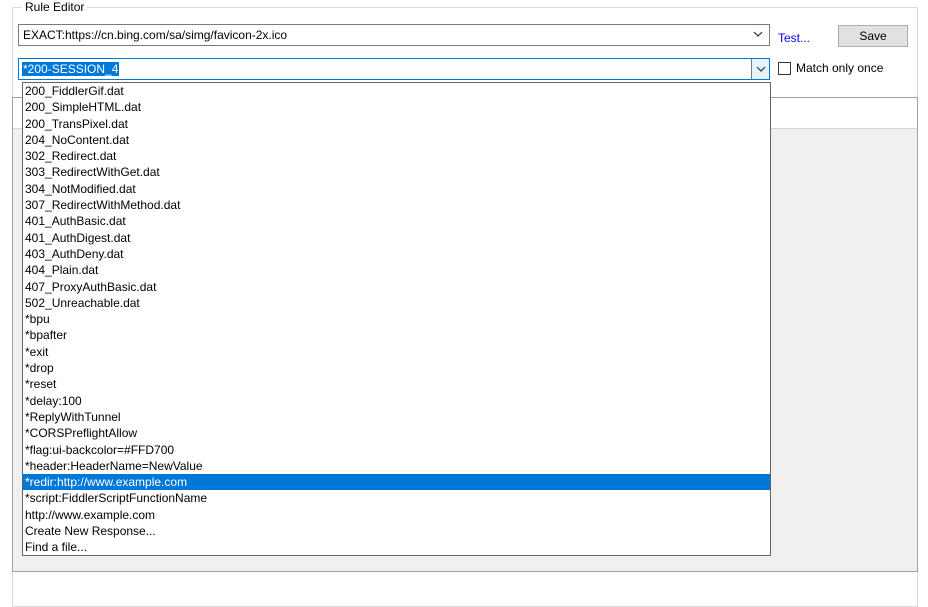 The height and width of the screenshot is (607, 928). Describe the element at coordinates (396, 482) in the screenshot. I see `dropdown-item: *redir:http://www.example.com` at that location.